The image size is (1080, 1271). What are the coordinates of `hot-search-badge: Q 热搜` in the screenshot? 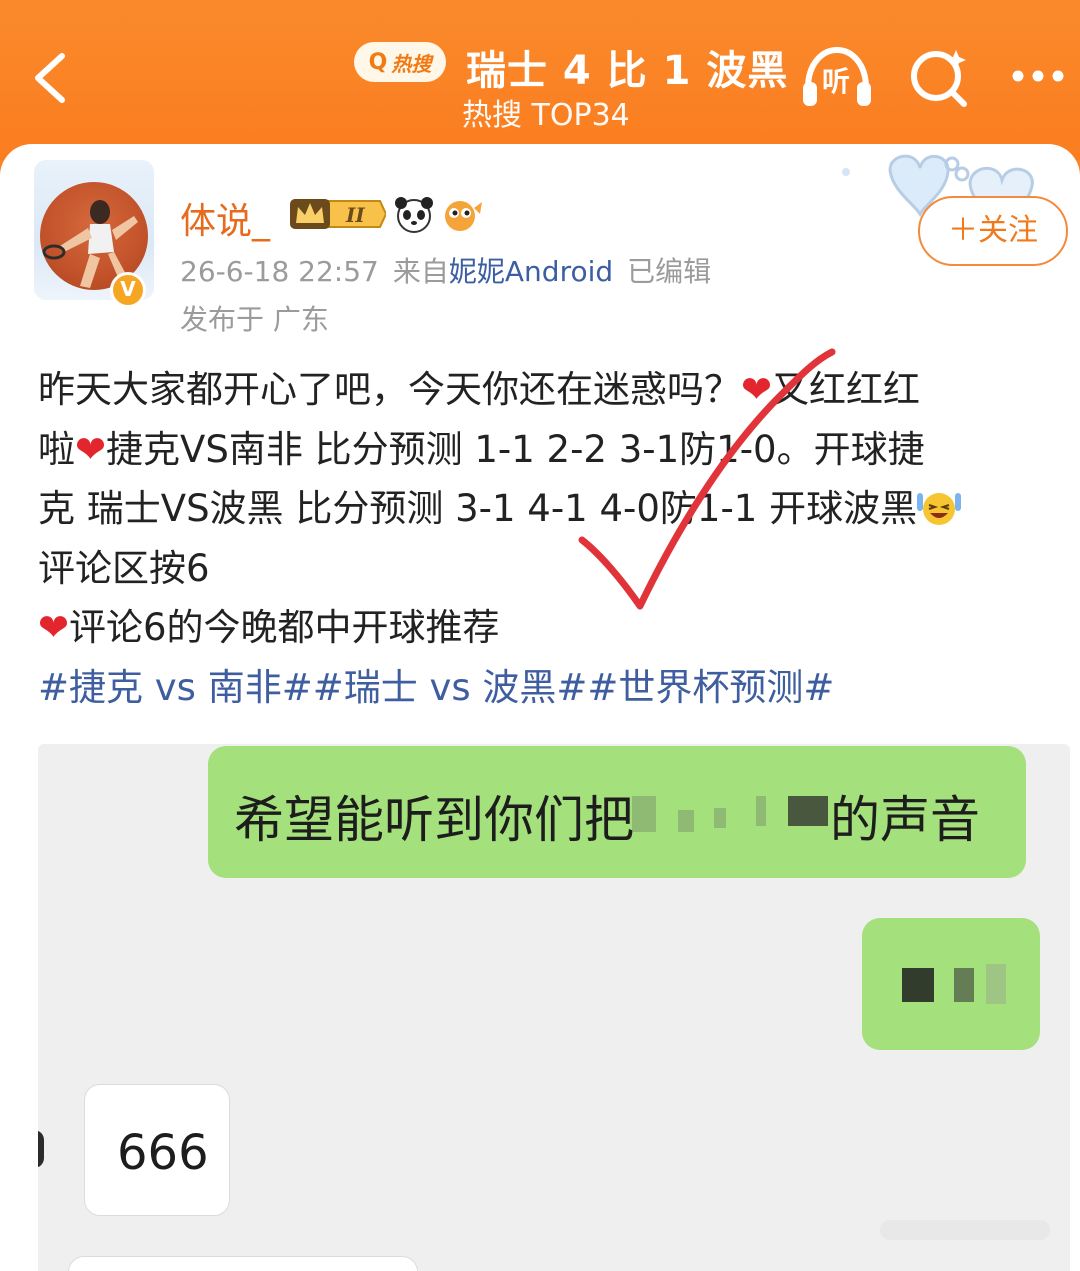 It's located at (400, 62).